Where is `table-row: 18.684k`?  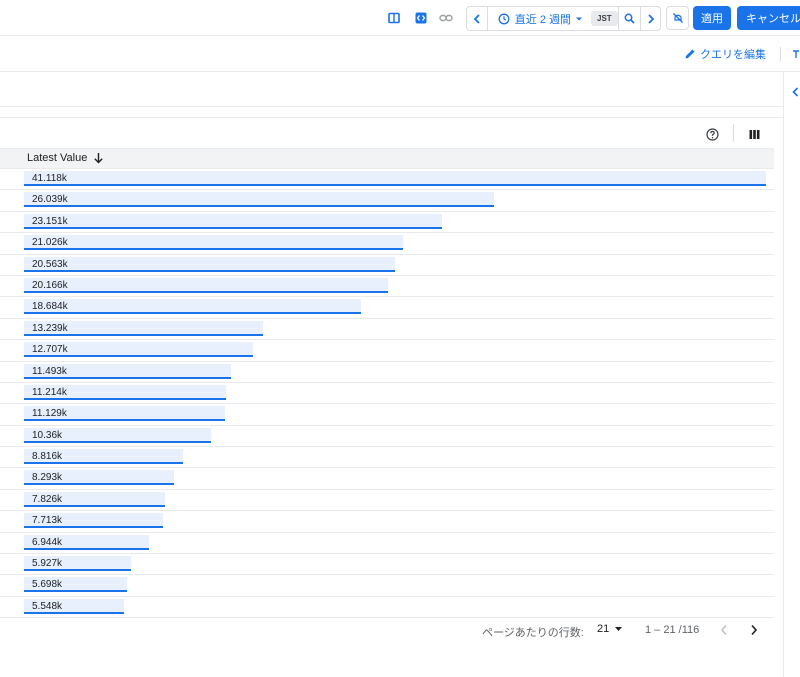
table-row: 18.684k is located at coordinates (387, 308).